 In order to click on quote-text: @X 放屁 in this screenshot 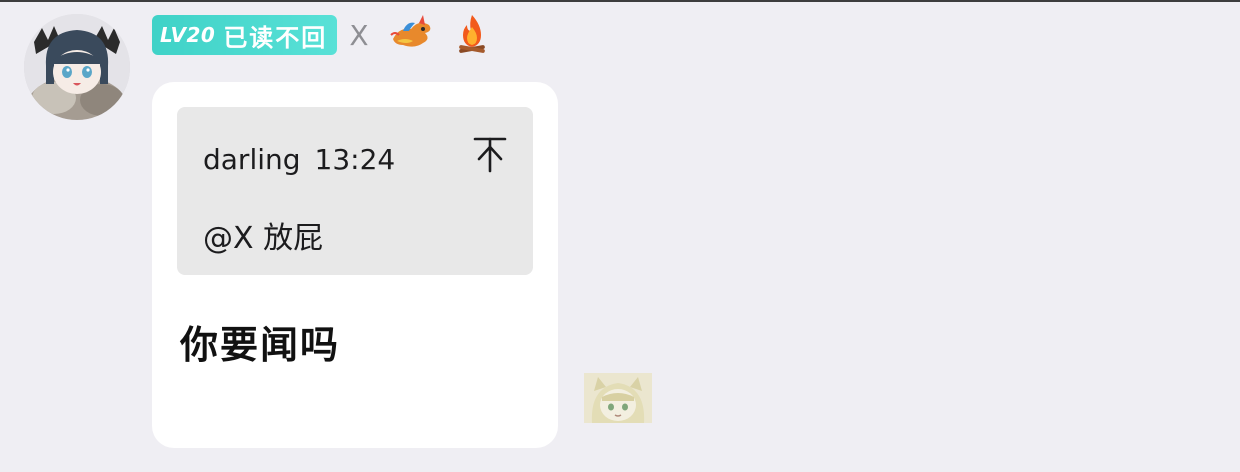, I will do `click(263, 238)`.